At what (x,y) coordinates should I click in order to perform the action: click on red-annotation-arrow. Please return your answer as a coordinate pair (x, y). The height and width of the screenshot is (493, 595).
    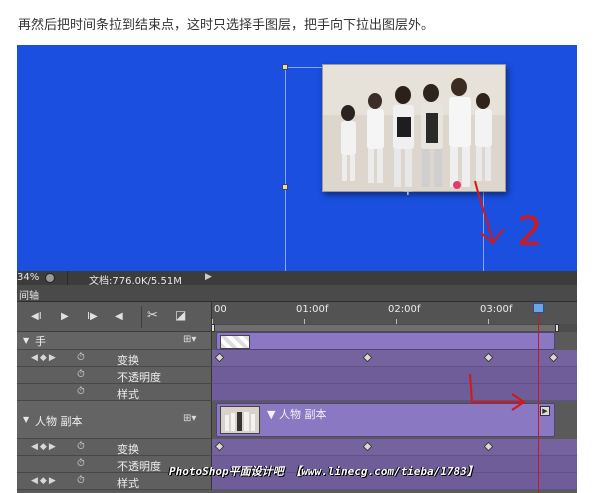
    Looking at the image, I should click on (497, 392).